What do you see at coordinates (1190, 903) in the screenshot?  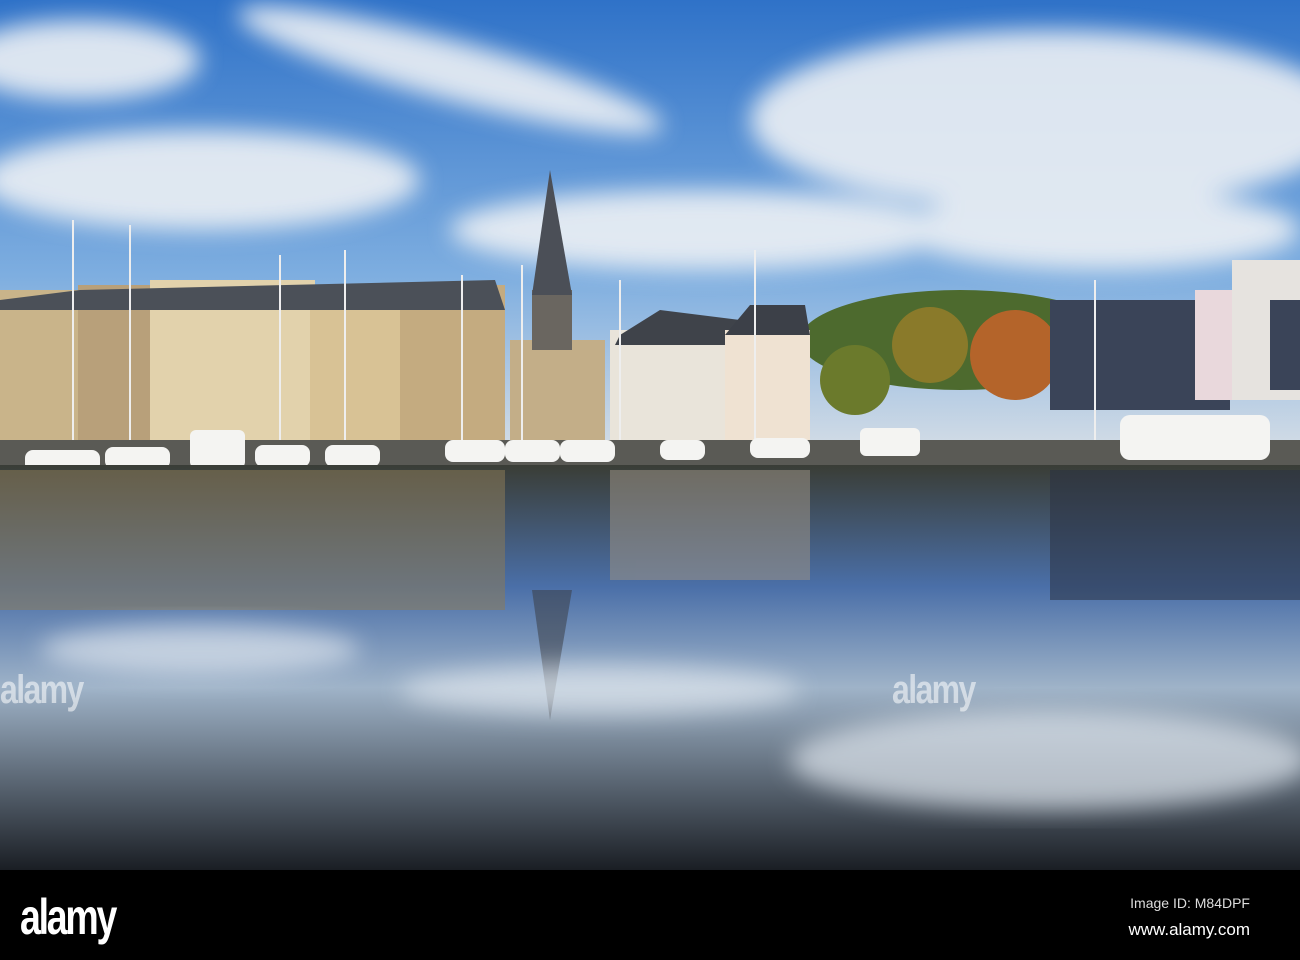 I see `image-id: Image ID: M84DPF` at bounding box center [1190, 903].